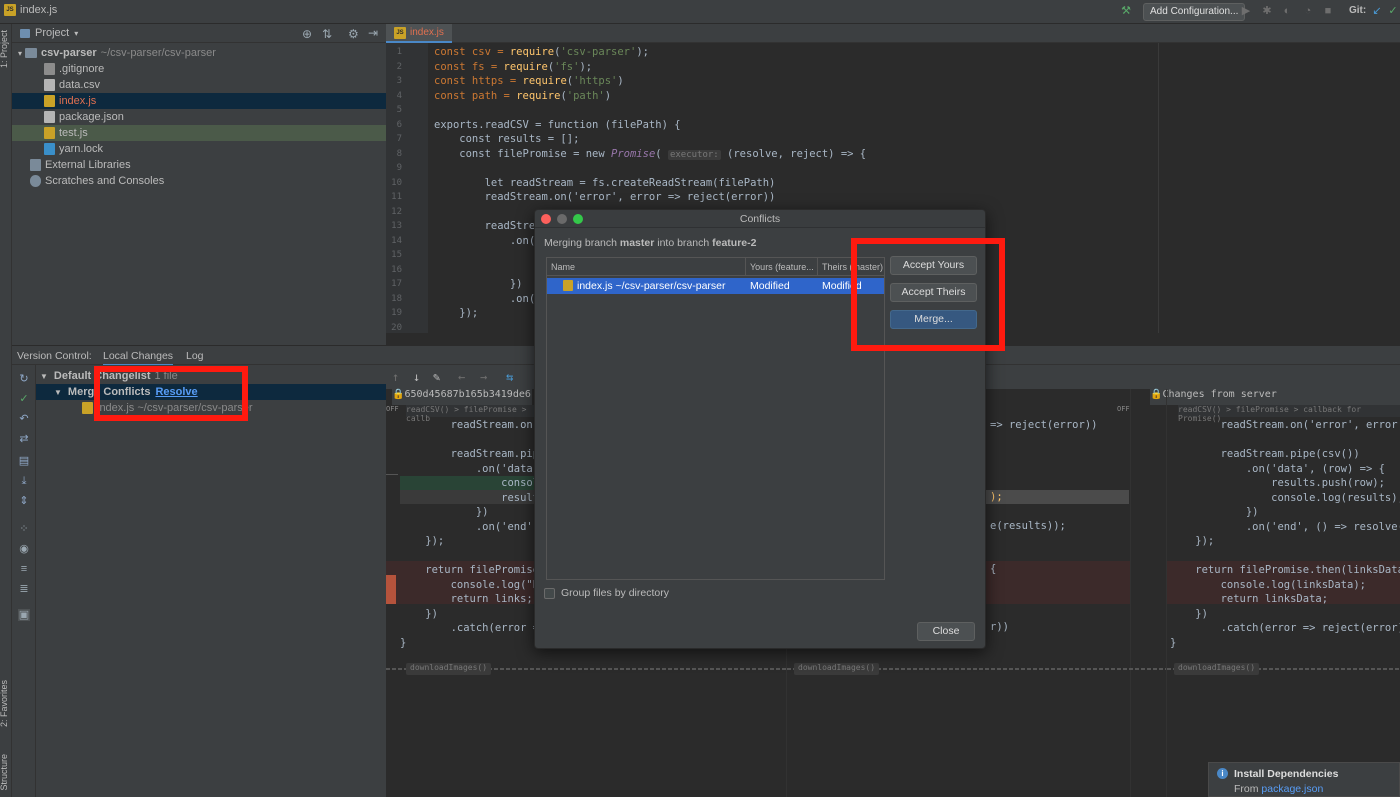 The height and width of the screenshot is (797, 1400). I want to click on locate-icon: ⊕, so click(307, 34).